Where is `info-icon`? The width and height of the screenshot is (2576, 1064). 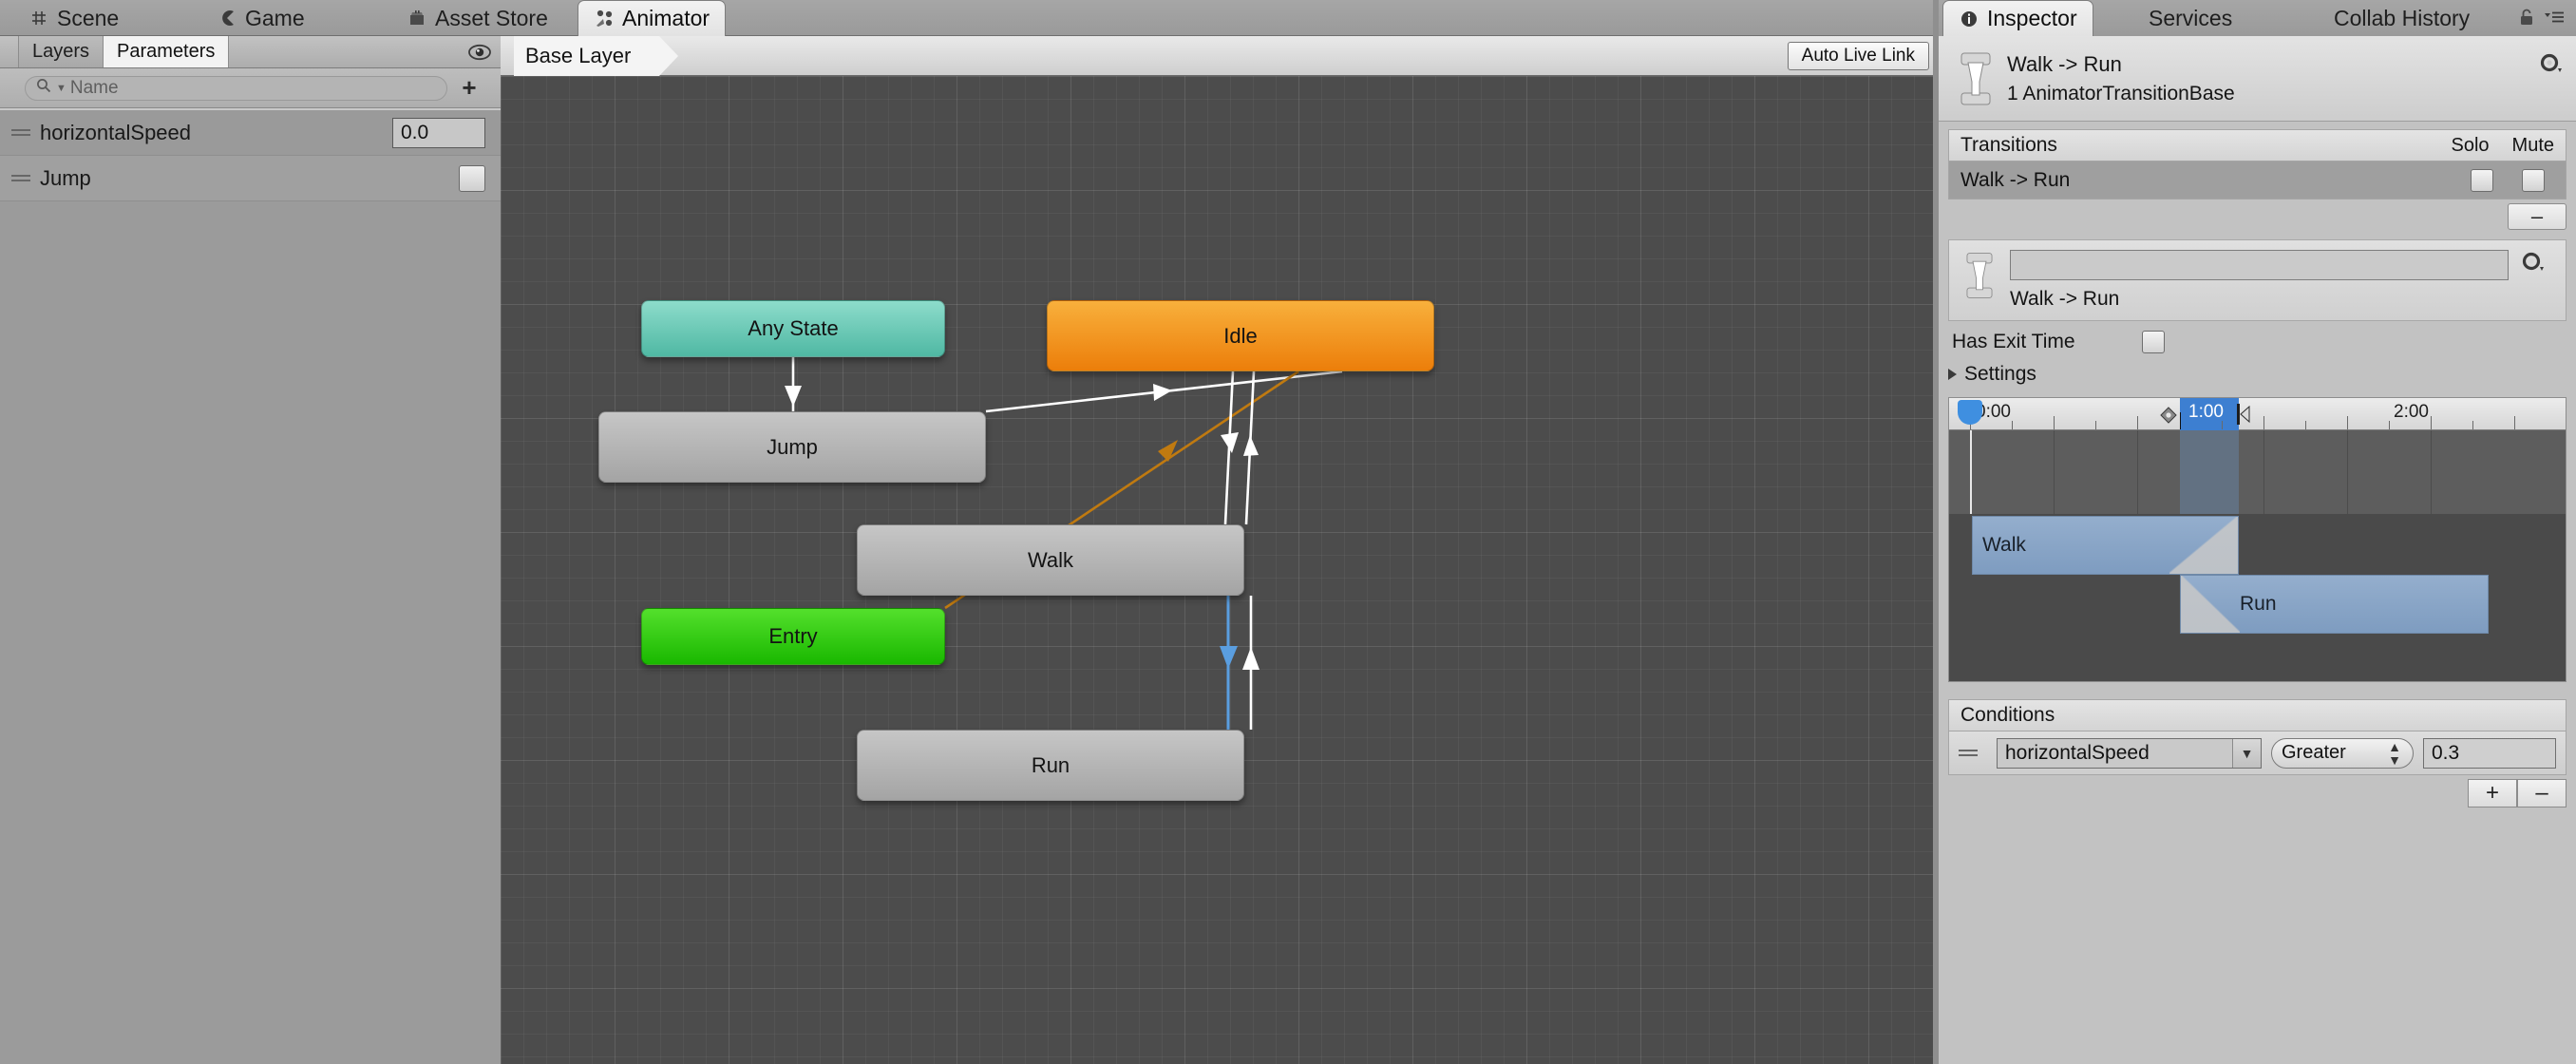 info-icon is located at coordinates (1969, 19).